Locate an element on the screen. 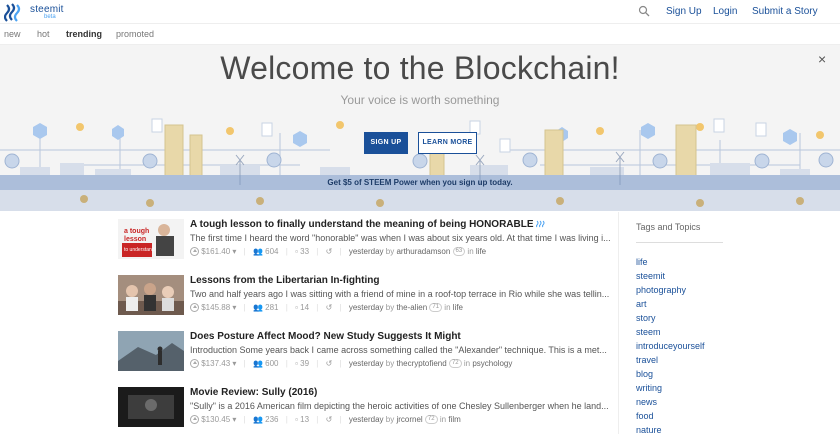 The width and height of the screenshot is (840, 435). login-link: Login is located at coordinates (725, 11).